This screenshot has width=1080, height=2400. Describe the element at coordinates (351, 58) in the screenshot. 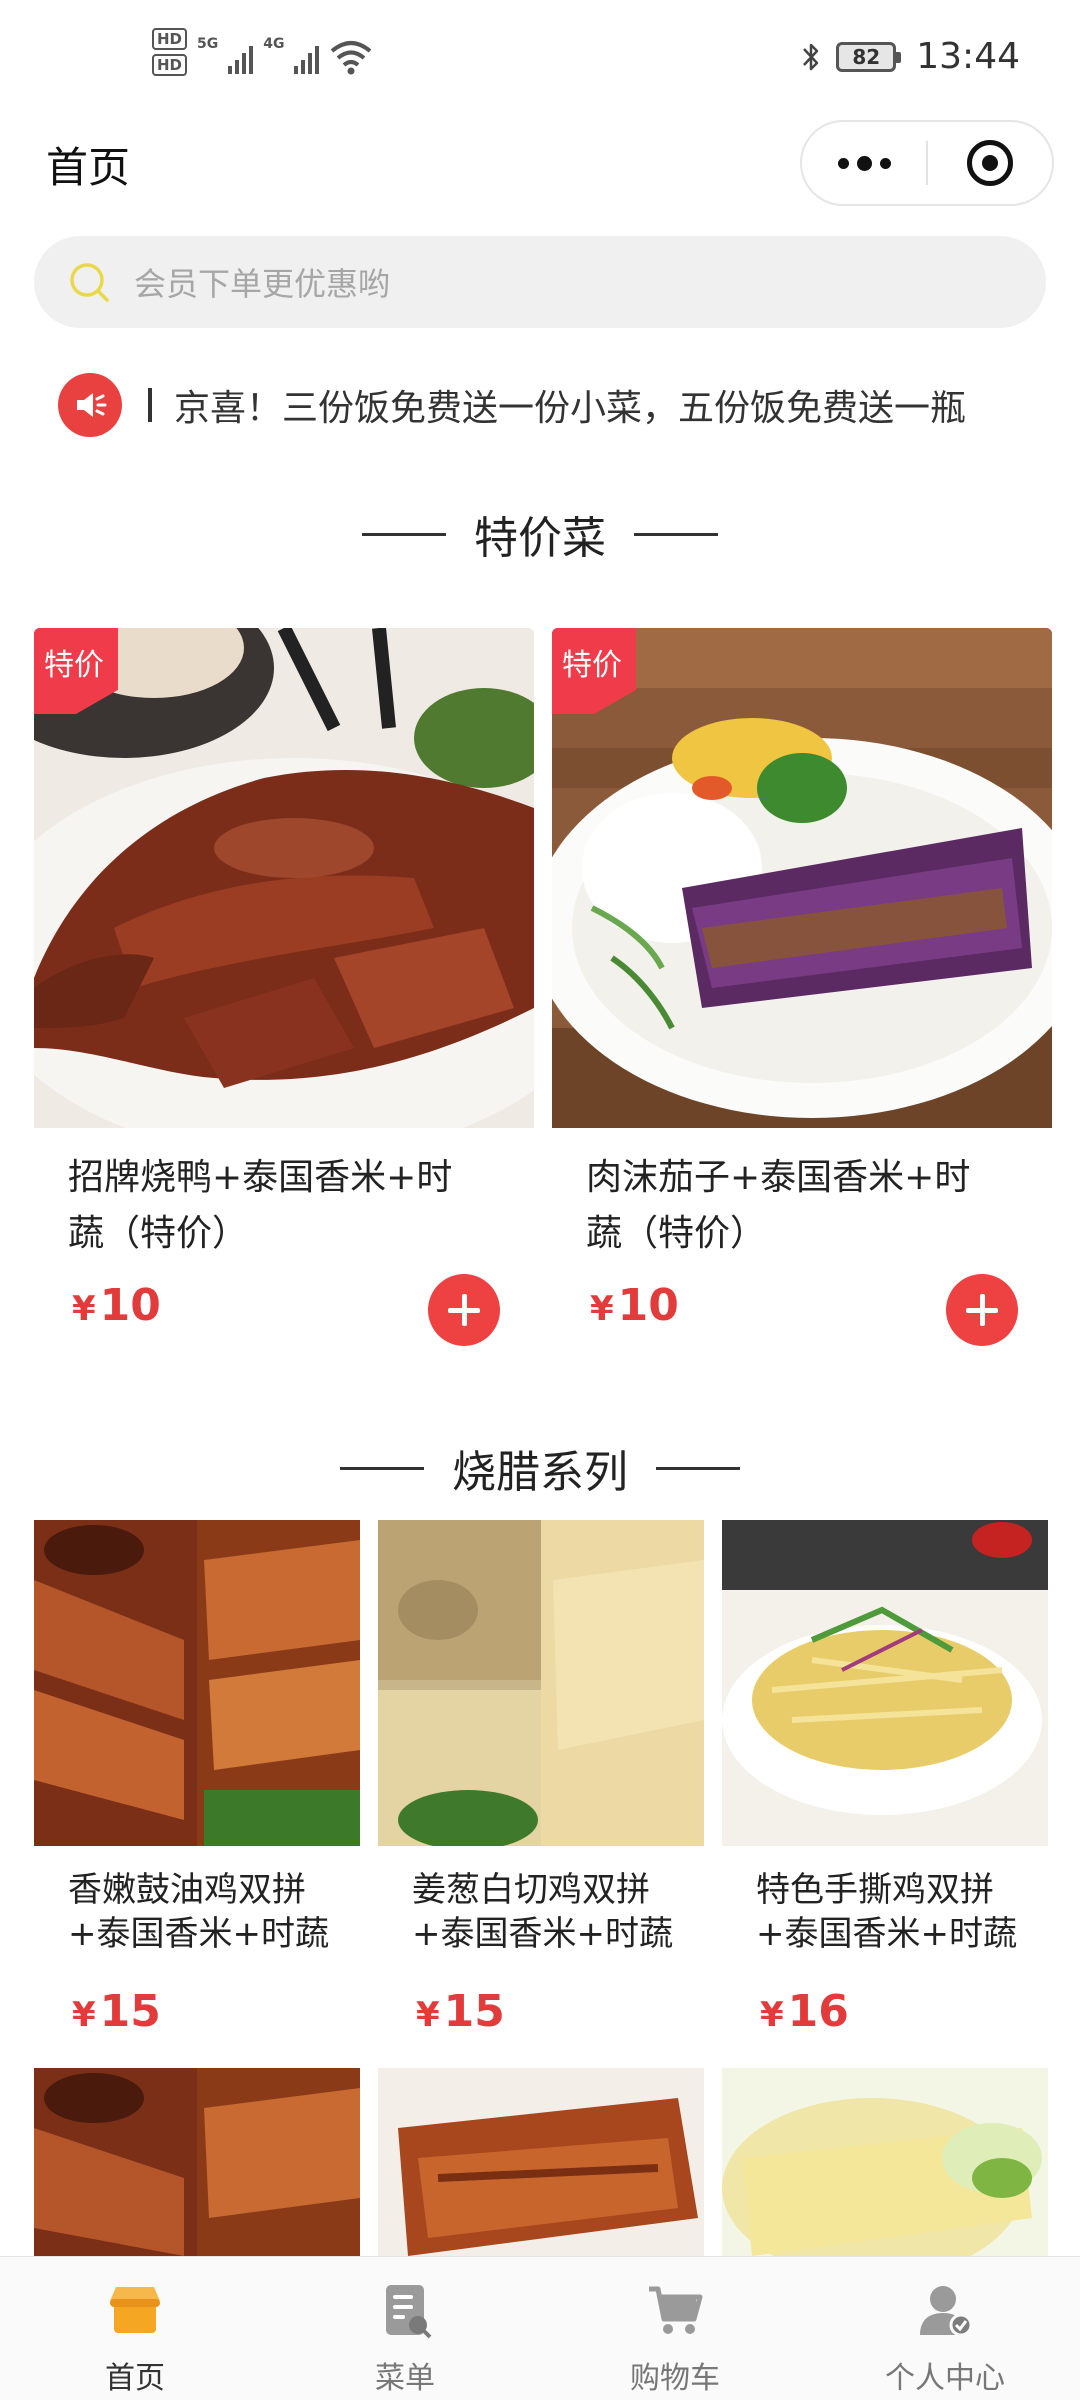

I see `wifi-icon` at that location.